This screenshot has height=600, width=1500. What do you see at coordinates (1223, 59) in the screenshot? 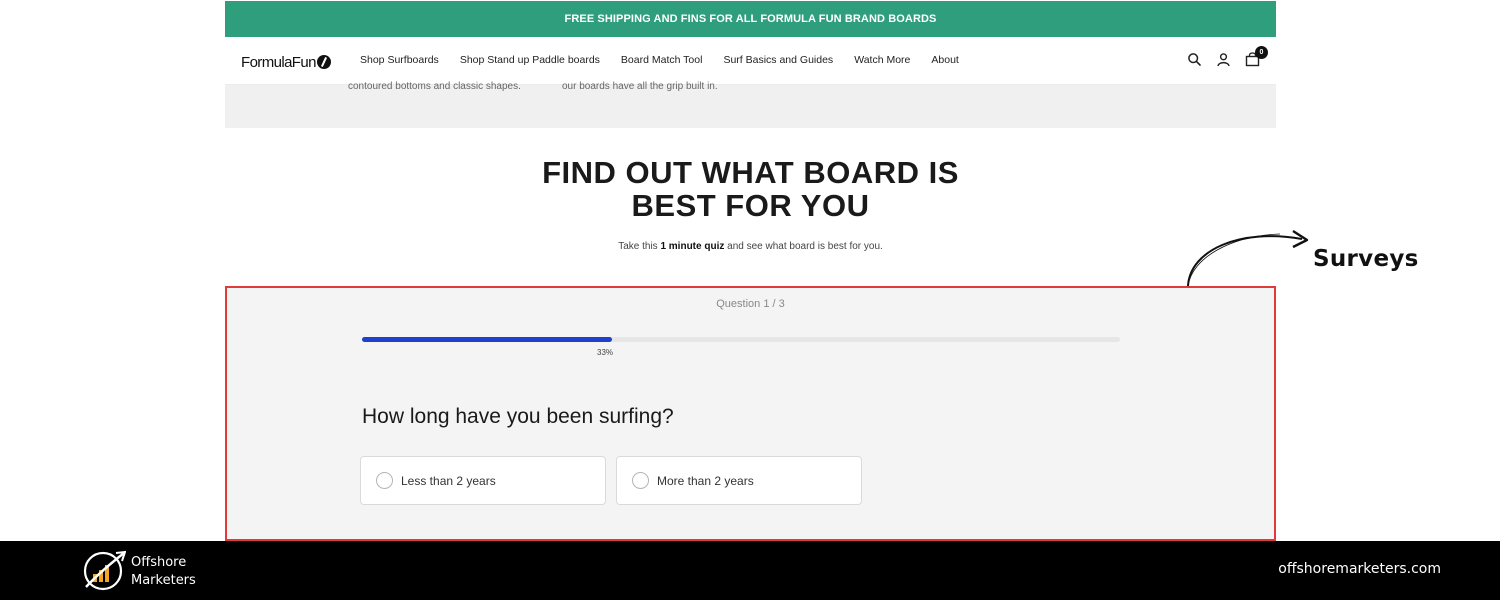
I see `account-icon` at bounding box center [1223, 59].